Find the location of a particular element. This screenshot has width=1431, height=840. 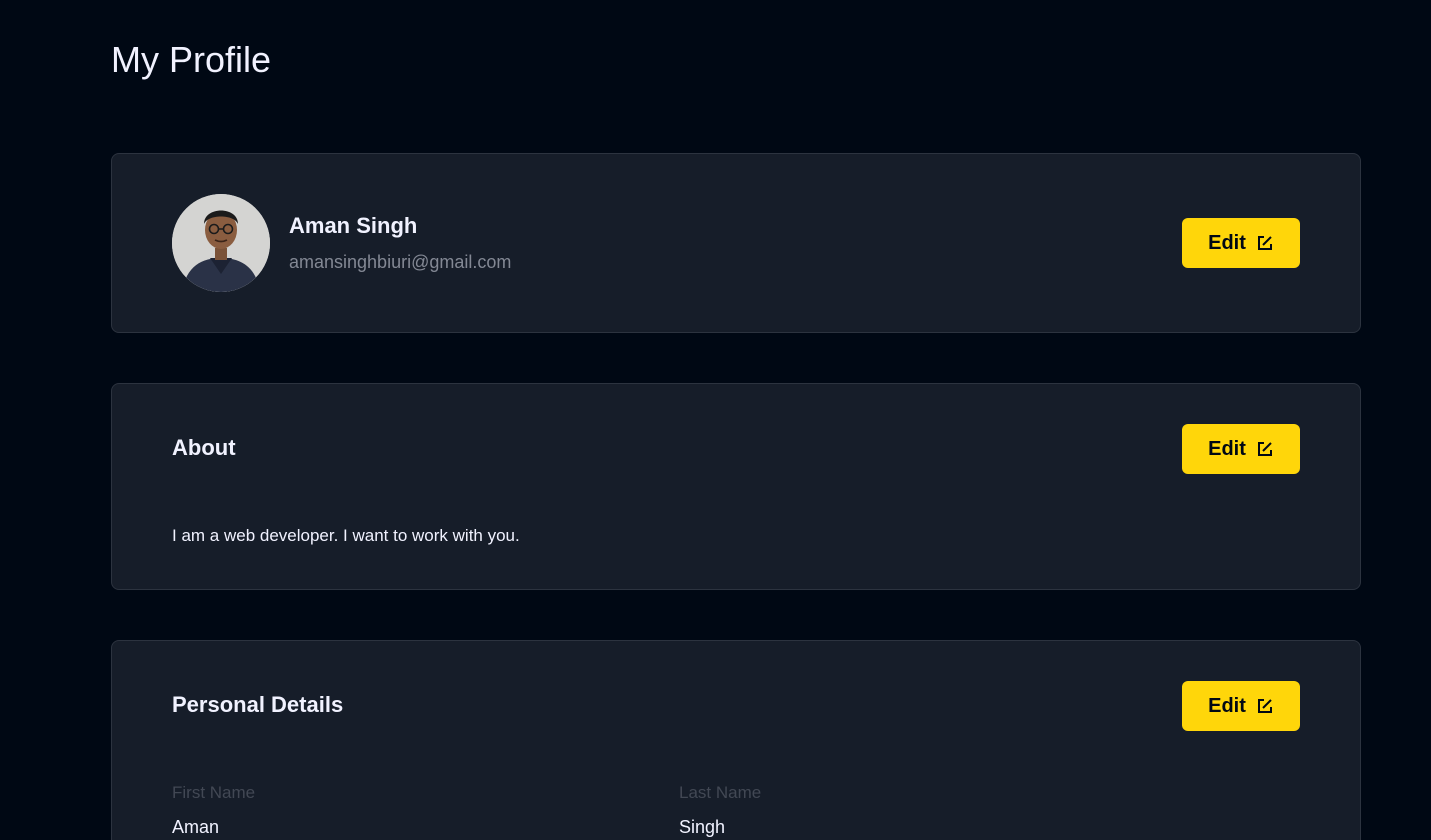

about-title: About is located at coordinates (204, 447).